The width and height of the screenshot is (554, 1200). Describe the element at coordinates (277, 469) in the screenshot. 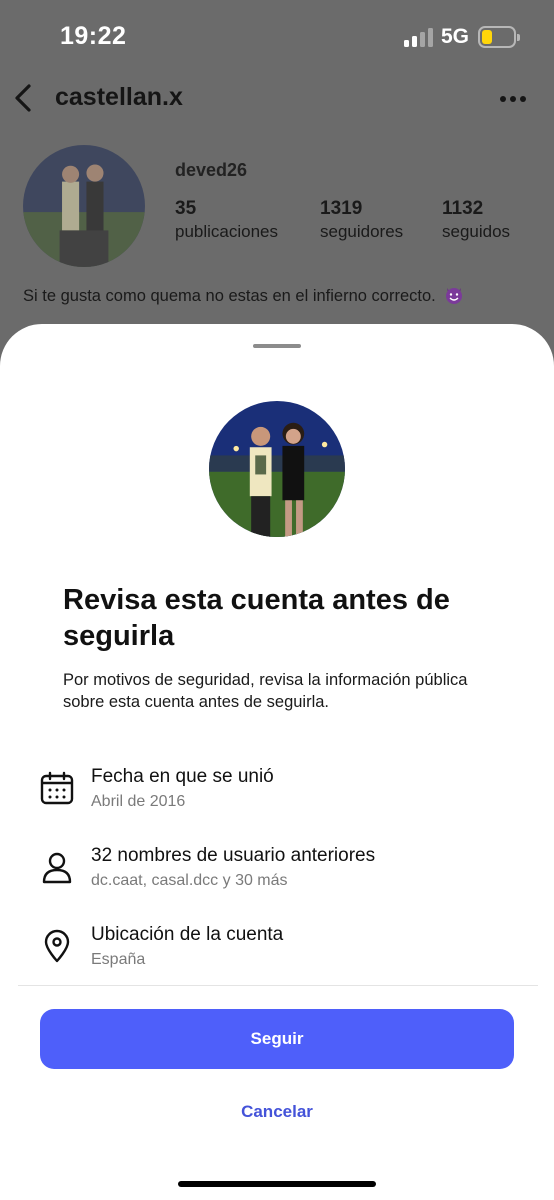

I see `sheet-avatar` at that location.